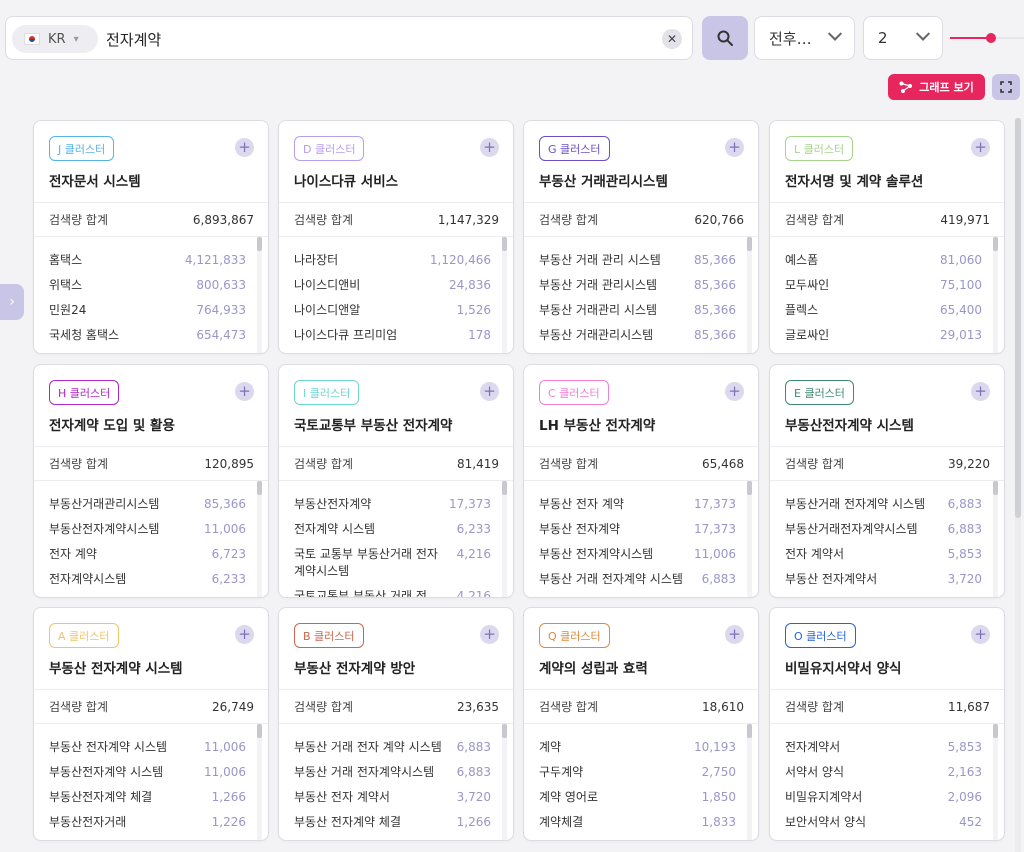  I want to click on keyword-row: 전자 계약서 5,853, so click(883, 554).